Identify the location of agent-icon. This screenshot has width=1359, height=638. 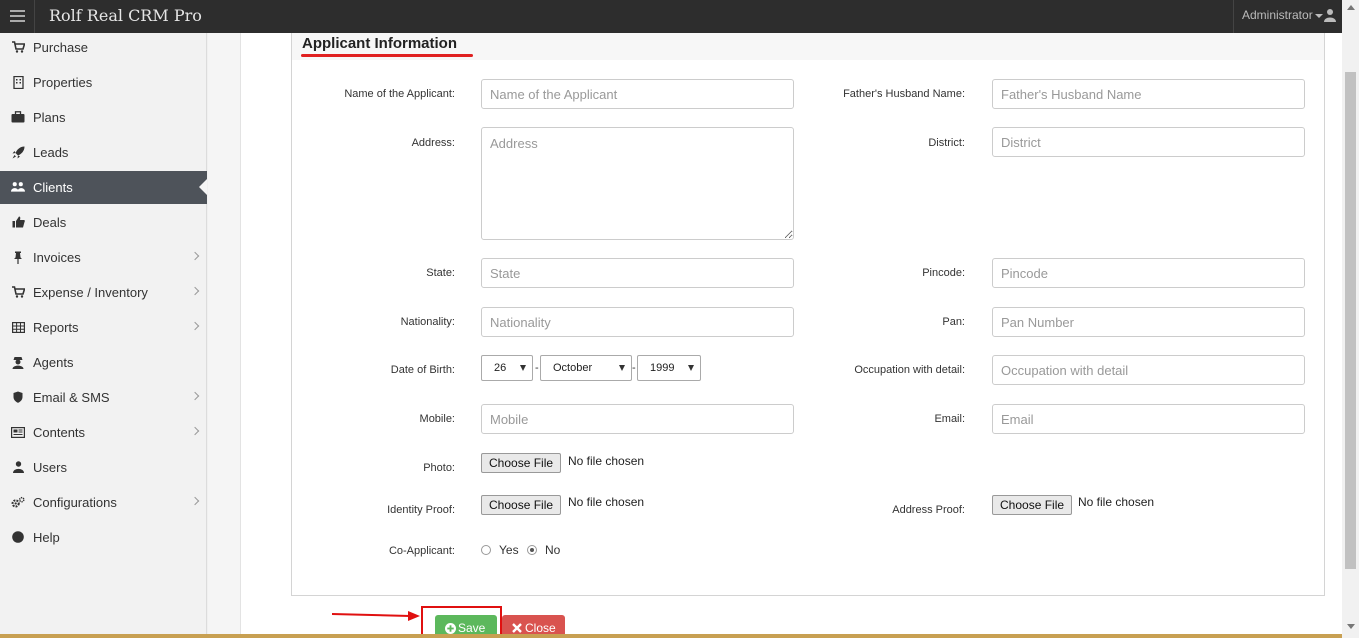
(18, 362).